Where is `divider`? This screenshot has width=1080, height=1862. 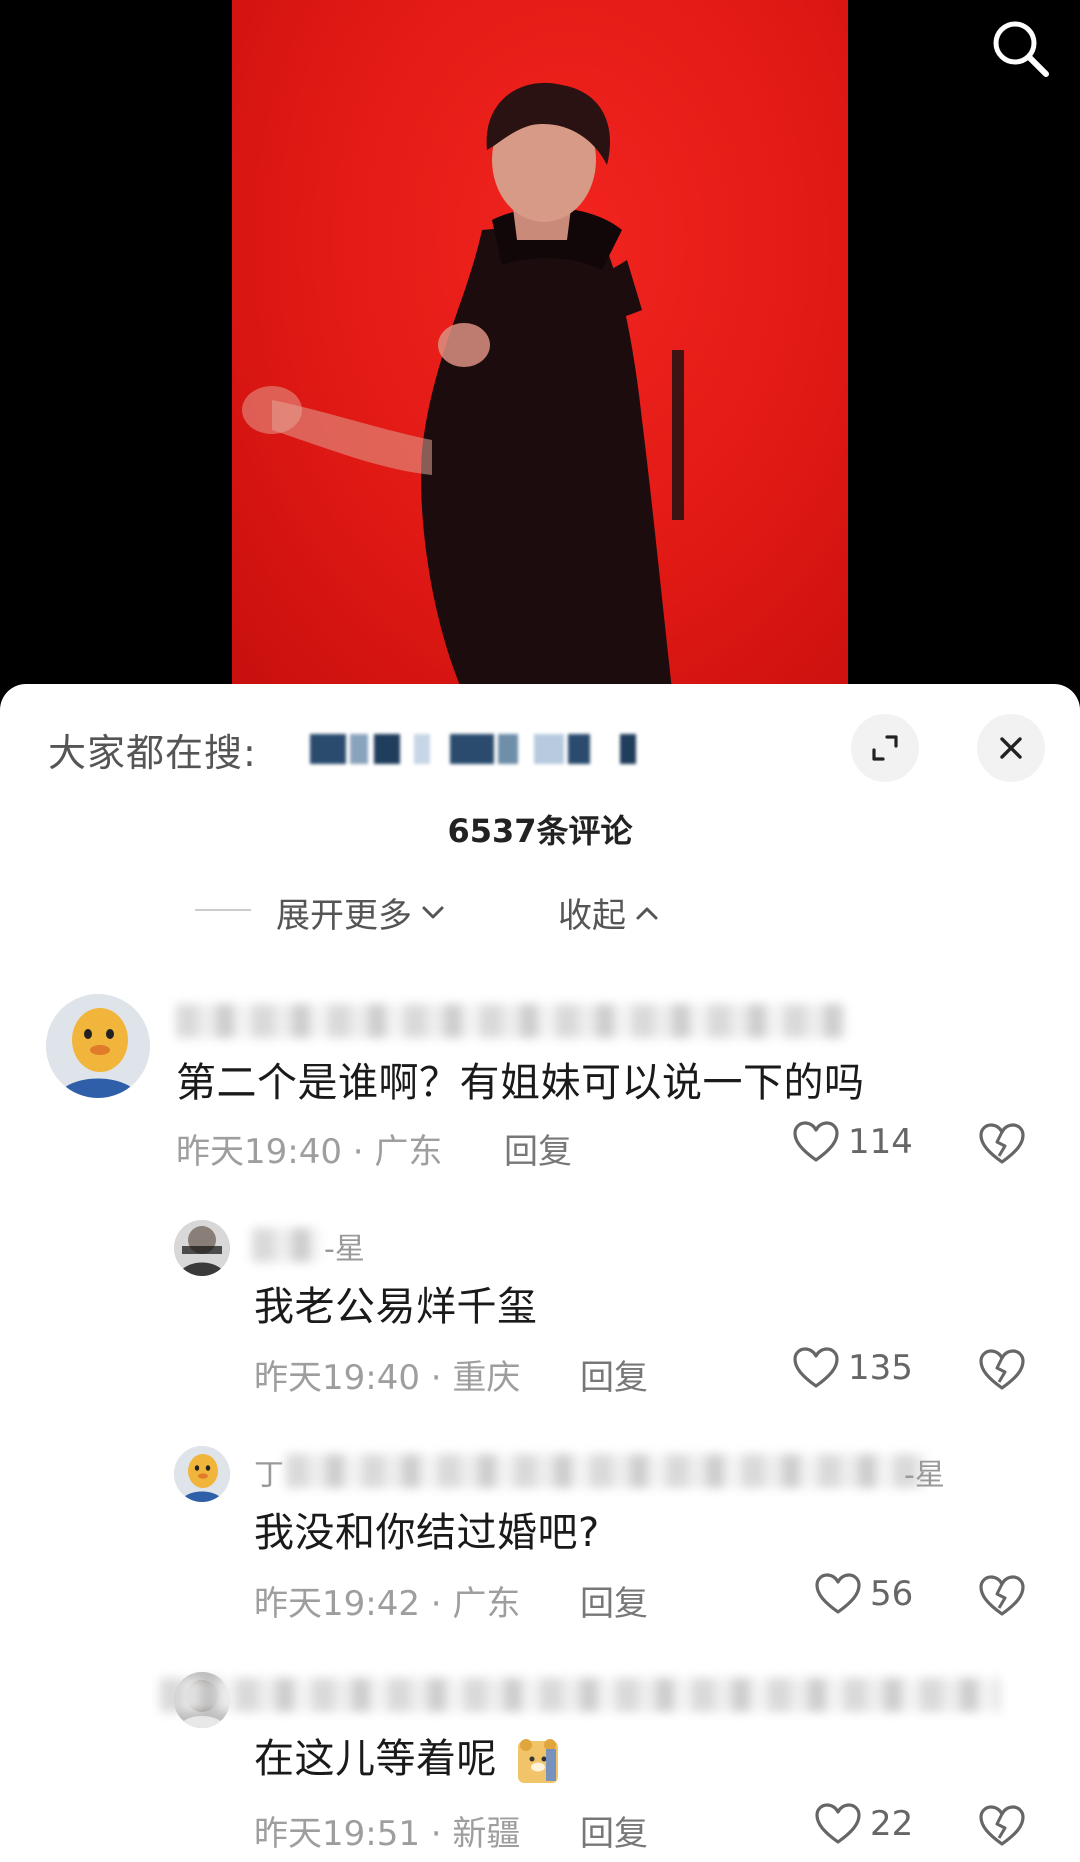
divider is located at coordinates (223, 910).